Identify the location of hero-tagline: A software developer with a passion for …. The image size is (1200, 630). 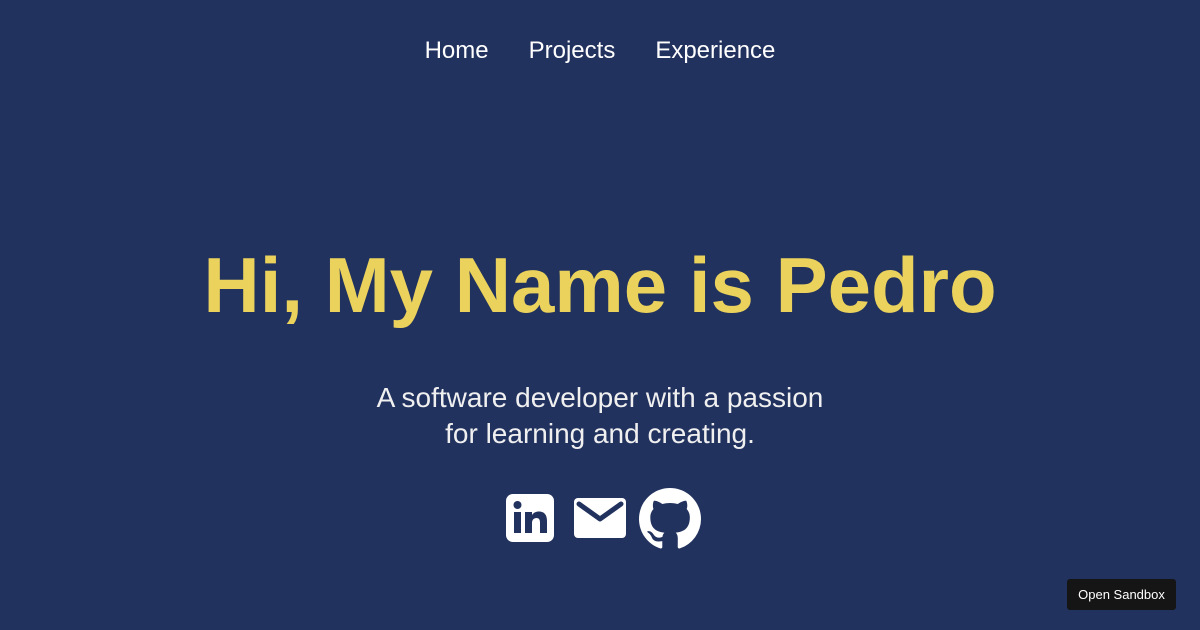
(600, 416).